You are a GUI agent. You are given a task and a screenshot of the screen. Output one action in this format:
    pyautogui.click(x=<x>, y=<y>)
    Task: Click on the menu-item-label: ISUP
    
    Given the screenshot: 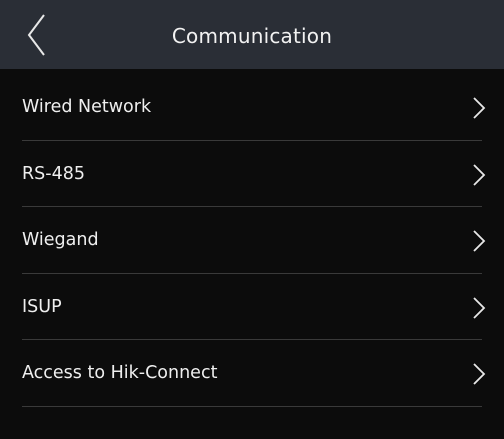 What is the action you would take?
    pyautogui.click(x=42, y=306)
    